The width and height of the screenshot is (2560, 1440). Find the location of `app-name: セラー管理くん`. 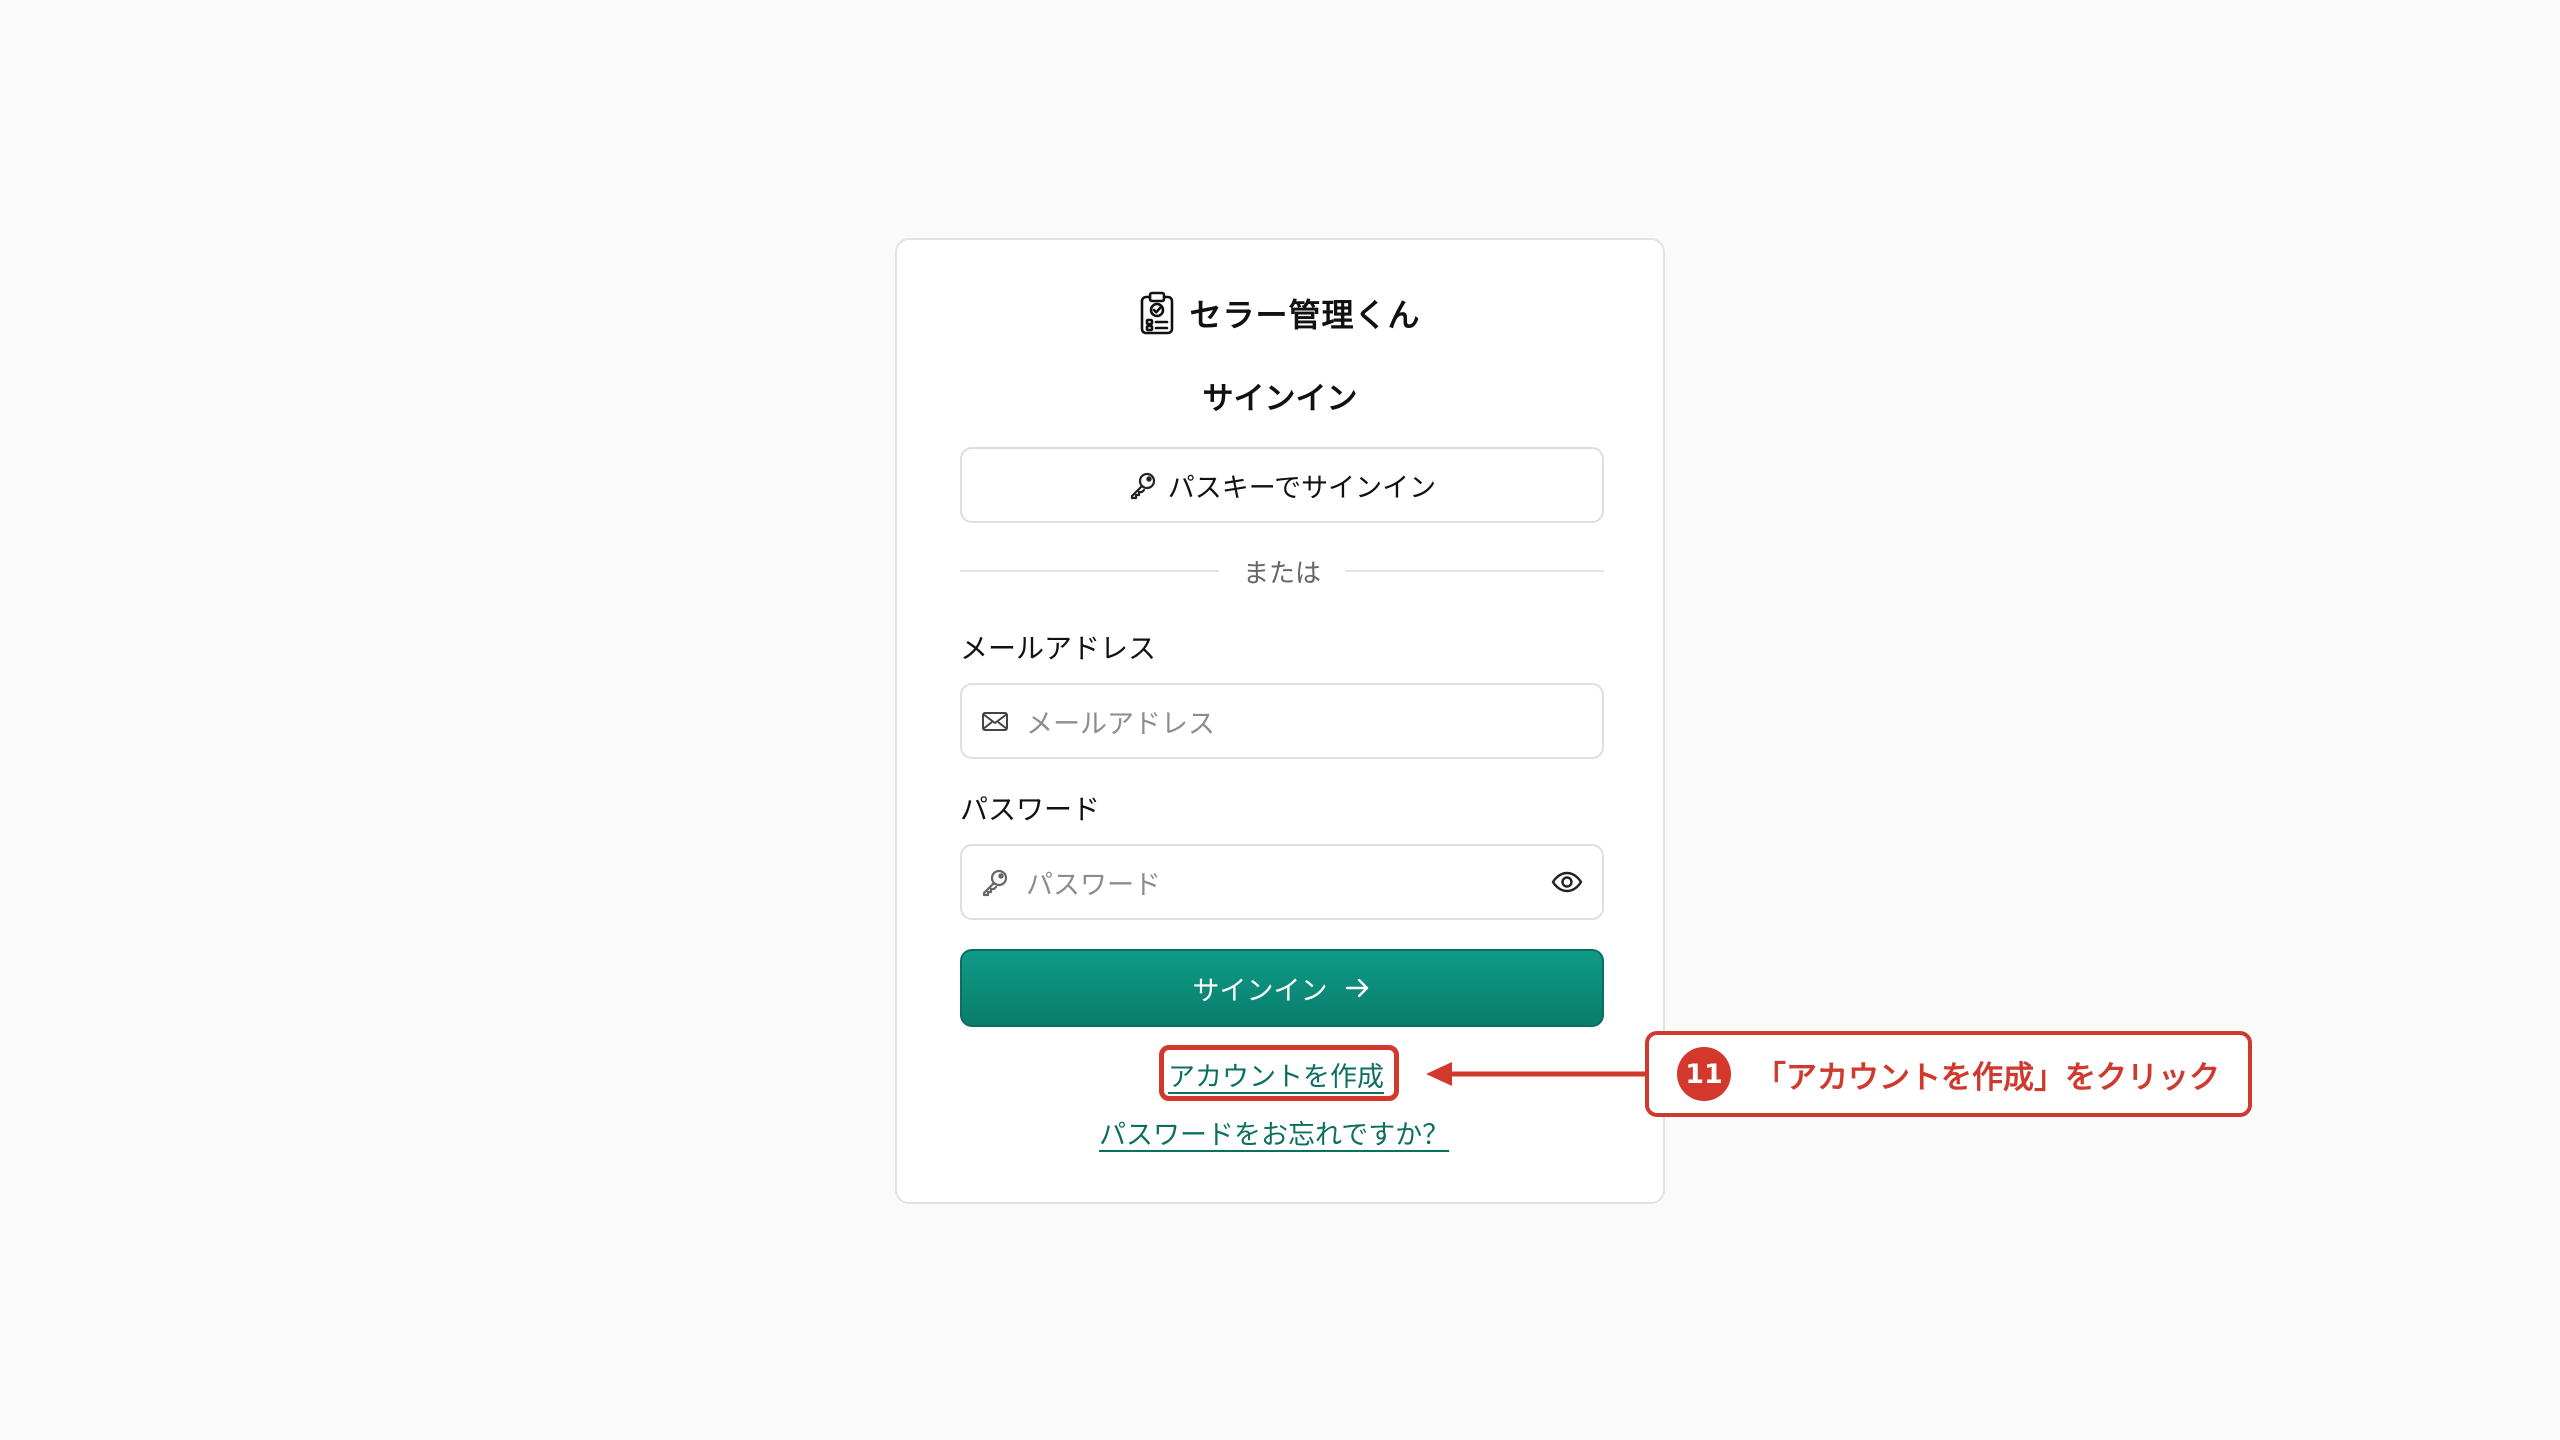

app-name: セラー管理くん is located at coordinates (1305, 315).